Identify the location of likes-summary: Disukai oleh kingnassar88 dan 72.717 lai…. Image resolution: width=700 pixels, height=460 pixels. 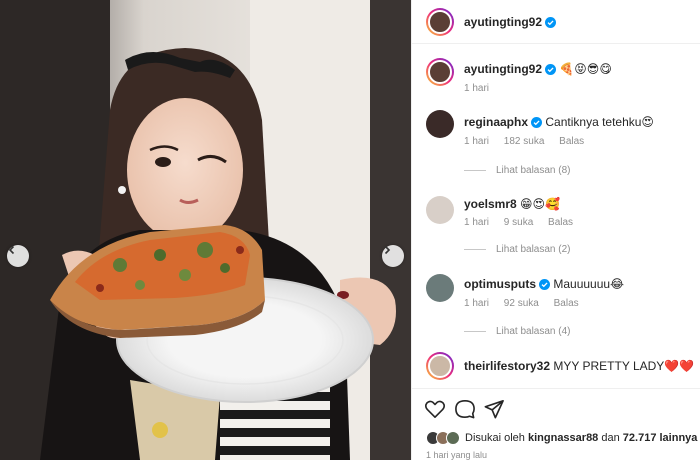
(561, 438).